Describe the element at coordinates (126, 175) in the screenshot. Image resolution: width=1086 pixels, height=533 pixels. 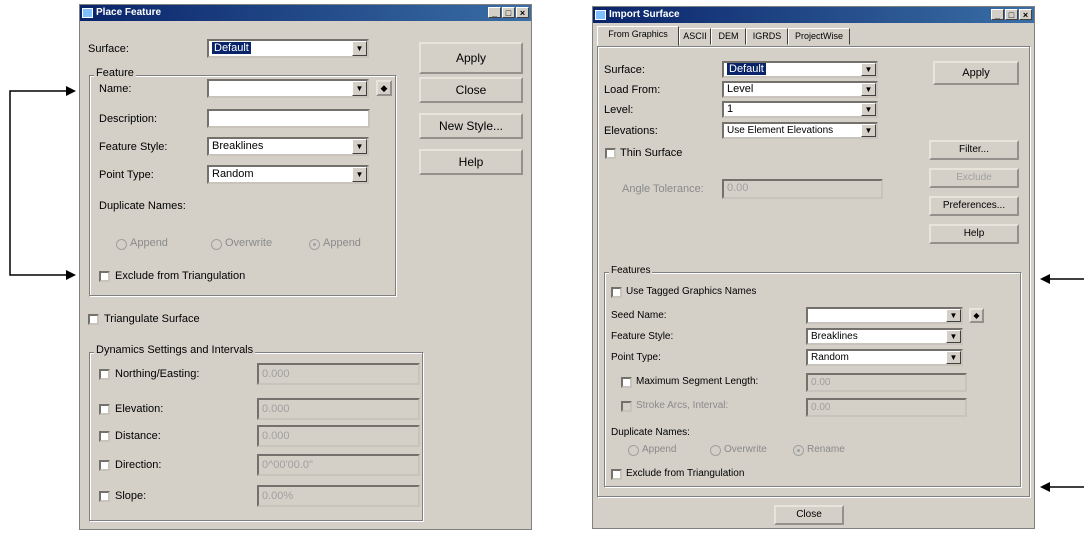
I see `point-type-label: Point Type:` at that location.